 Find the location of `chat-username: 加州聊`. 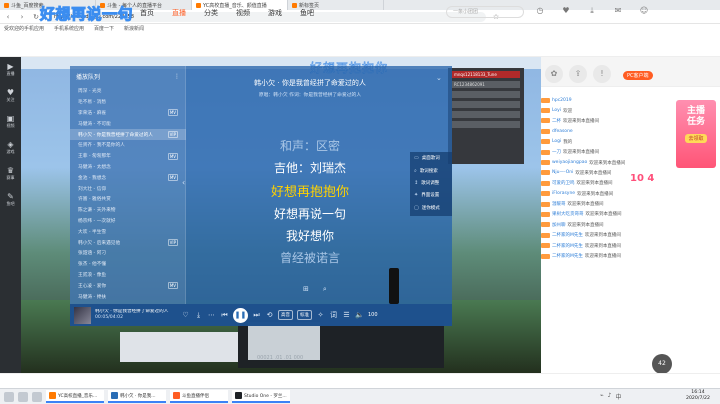

chat-username: 加州聊 is located at coordinates (559, 225).